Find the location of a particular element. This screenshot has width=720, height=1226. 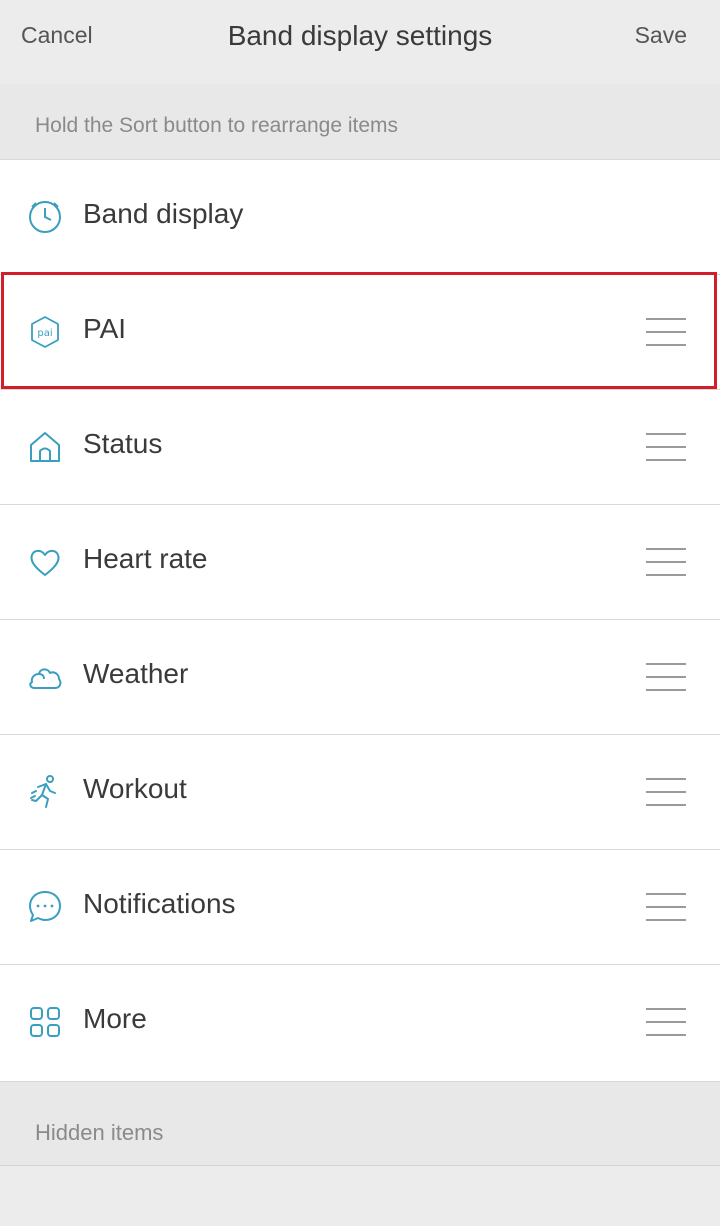

item-label: More is located at coordinates (115, 1018).